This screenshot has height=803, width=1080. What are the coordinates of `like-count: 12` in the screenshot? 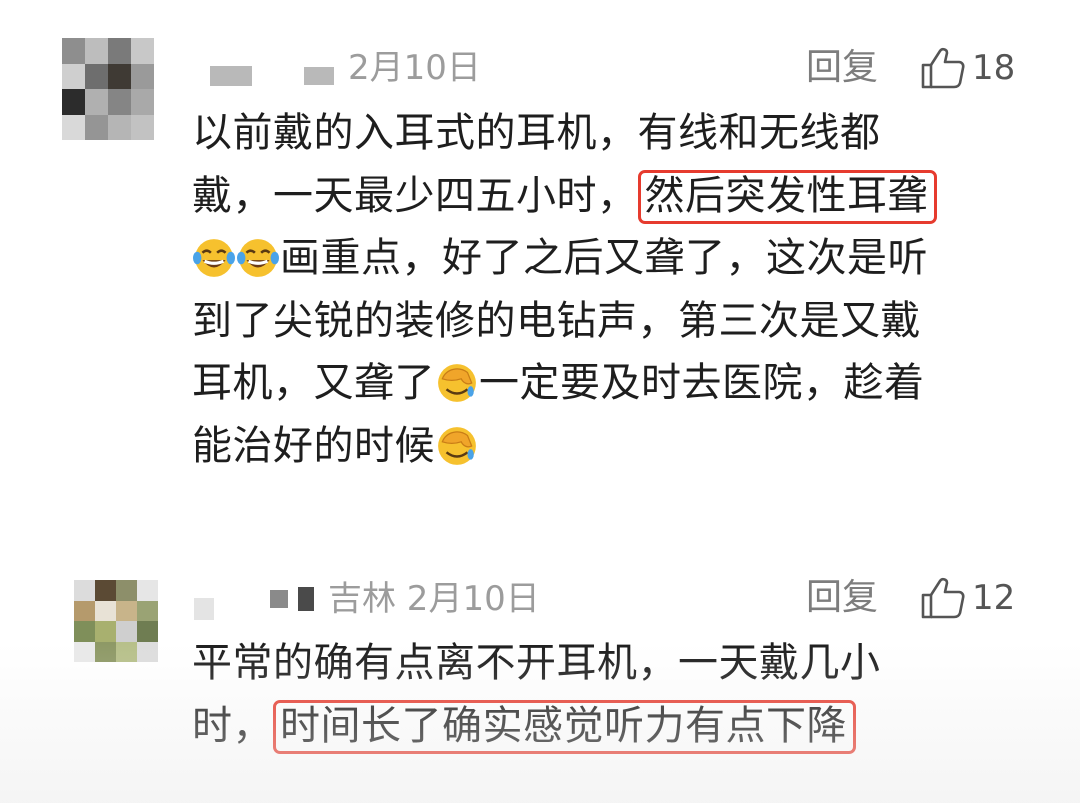 It's located at (994, 598).